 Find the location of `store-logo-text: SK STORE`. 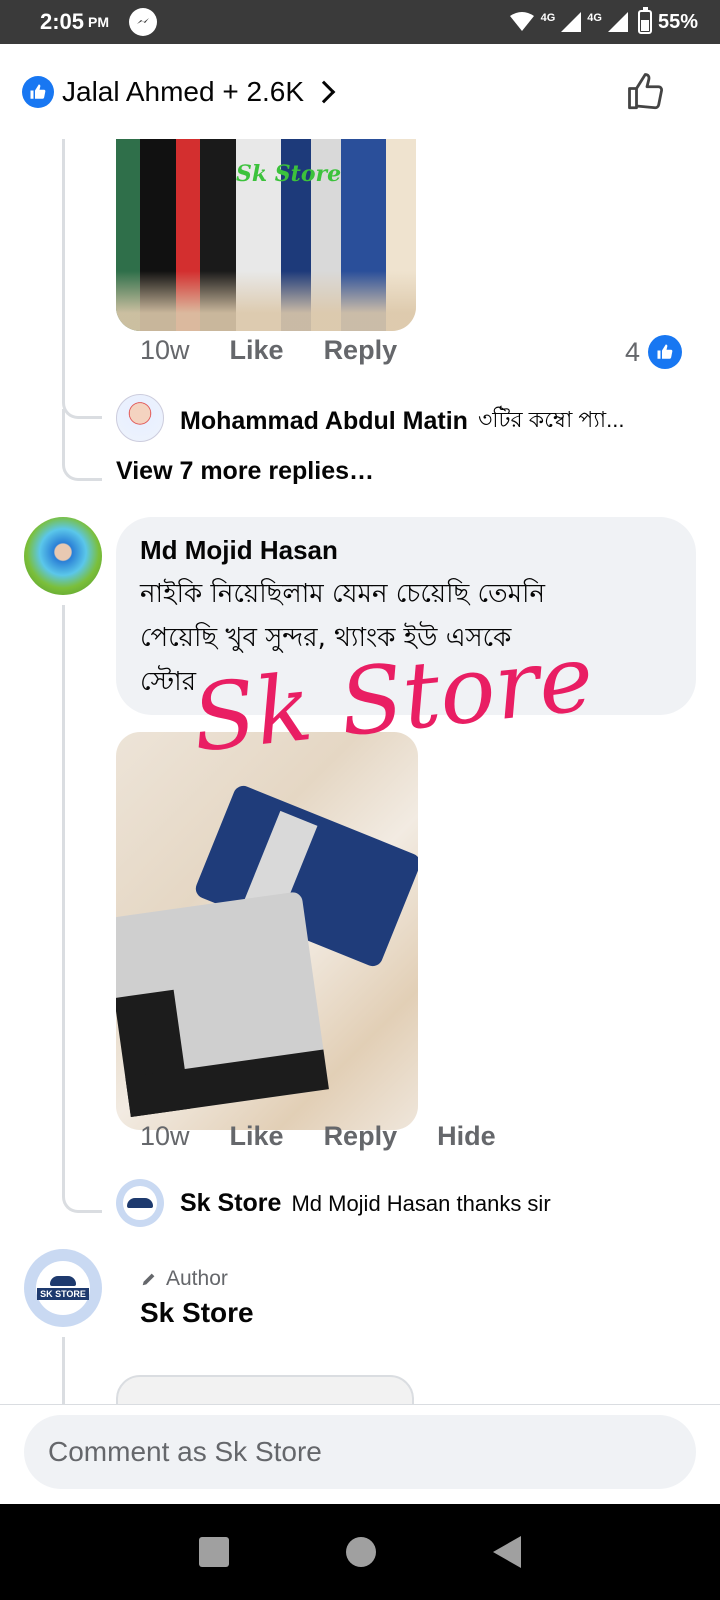

store-logo-text: SK STORE is located at coordinates (63, 1294).